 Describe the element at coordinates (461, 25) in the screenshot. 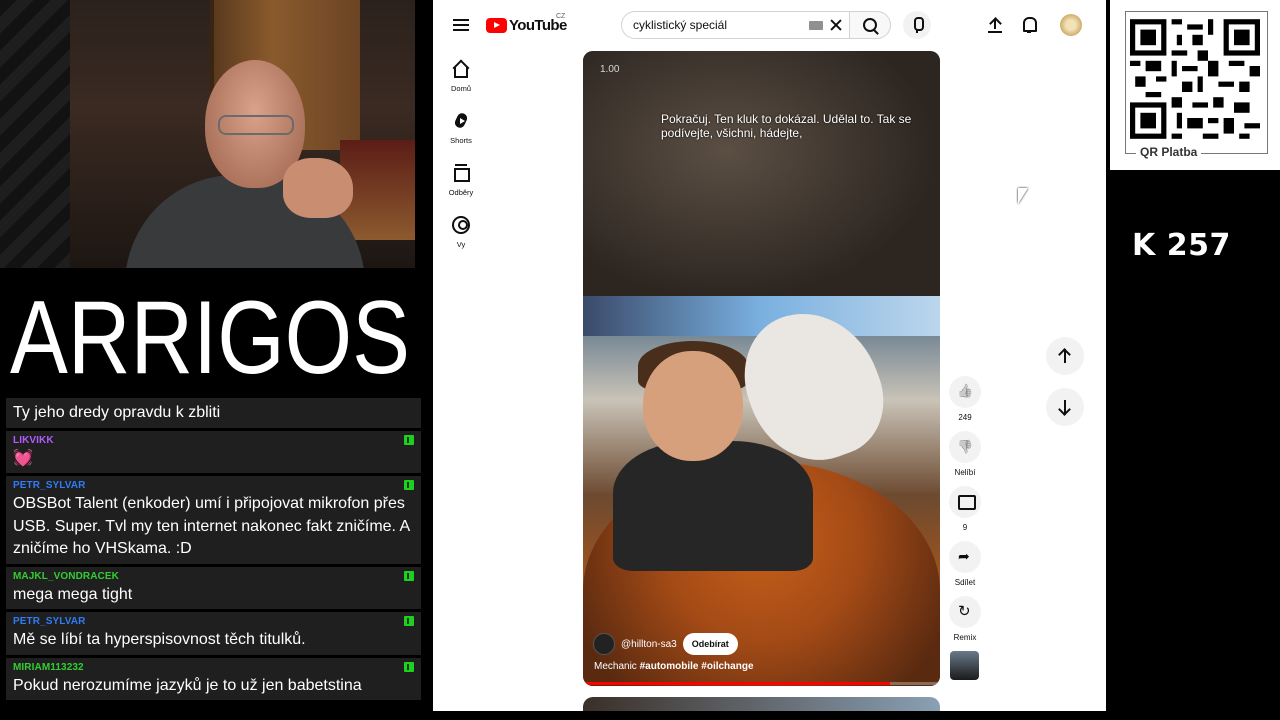

I see `hamburger-menu-icon` at that location.